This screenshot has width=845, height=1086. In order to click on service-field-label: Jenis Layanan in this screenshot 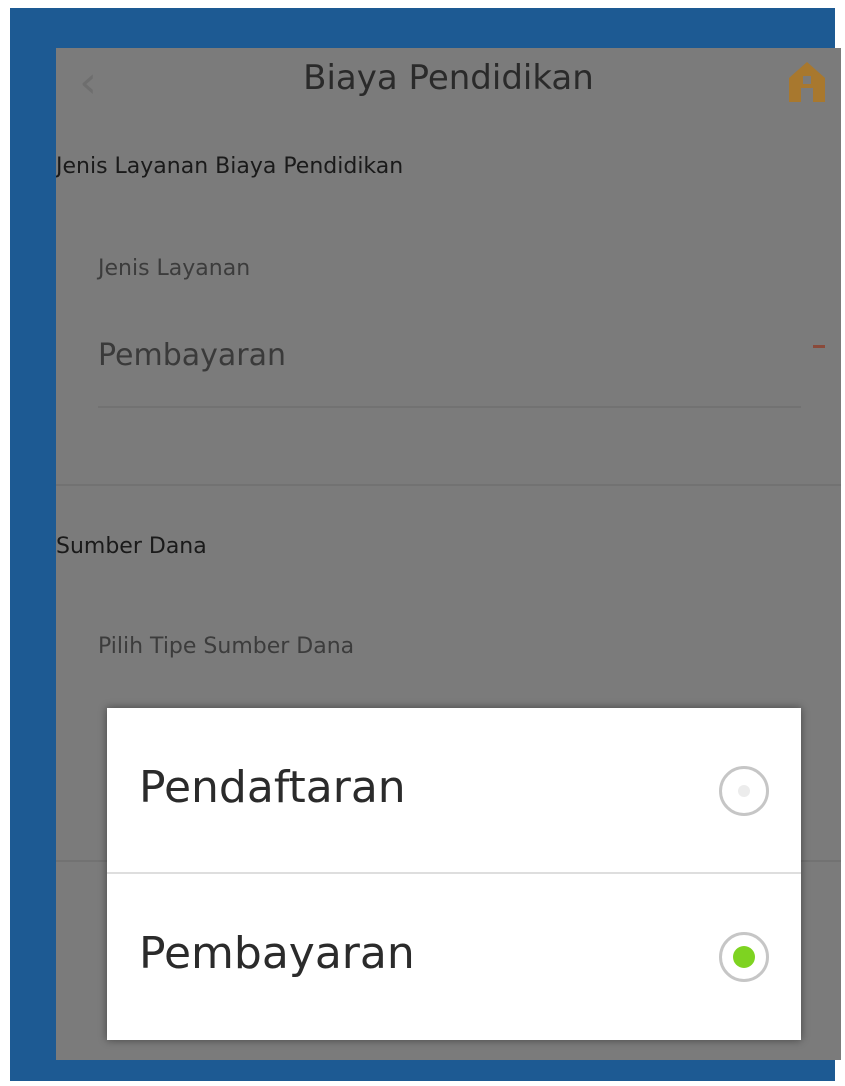, I will do `click(174, 268)`.